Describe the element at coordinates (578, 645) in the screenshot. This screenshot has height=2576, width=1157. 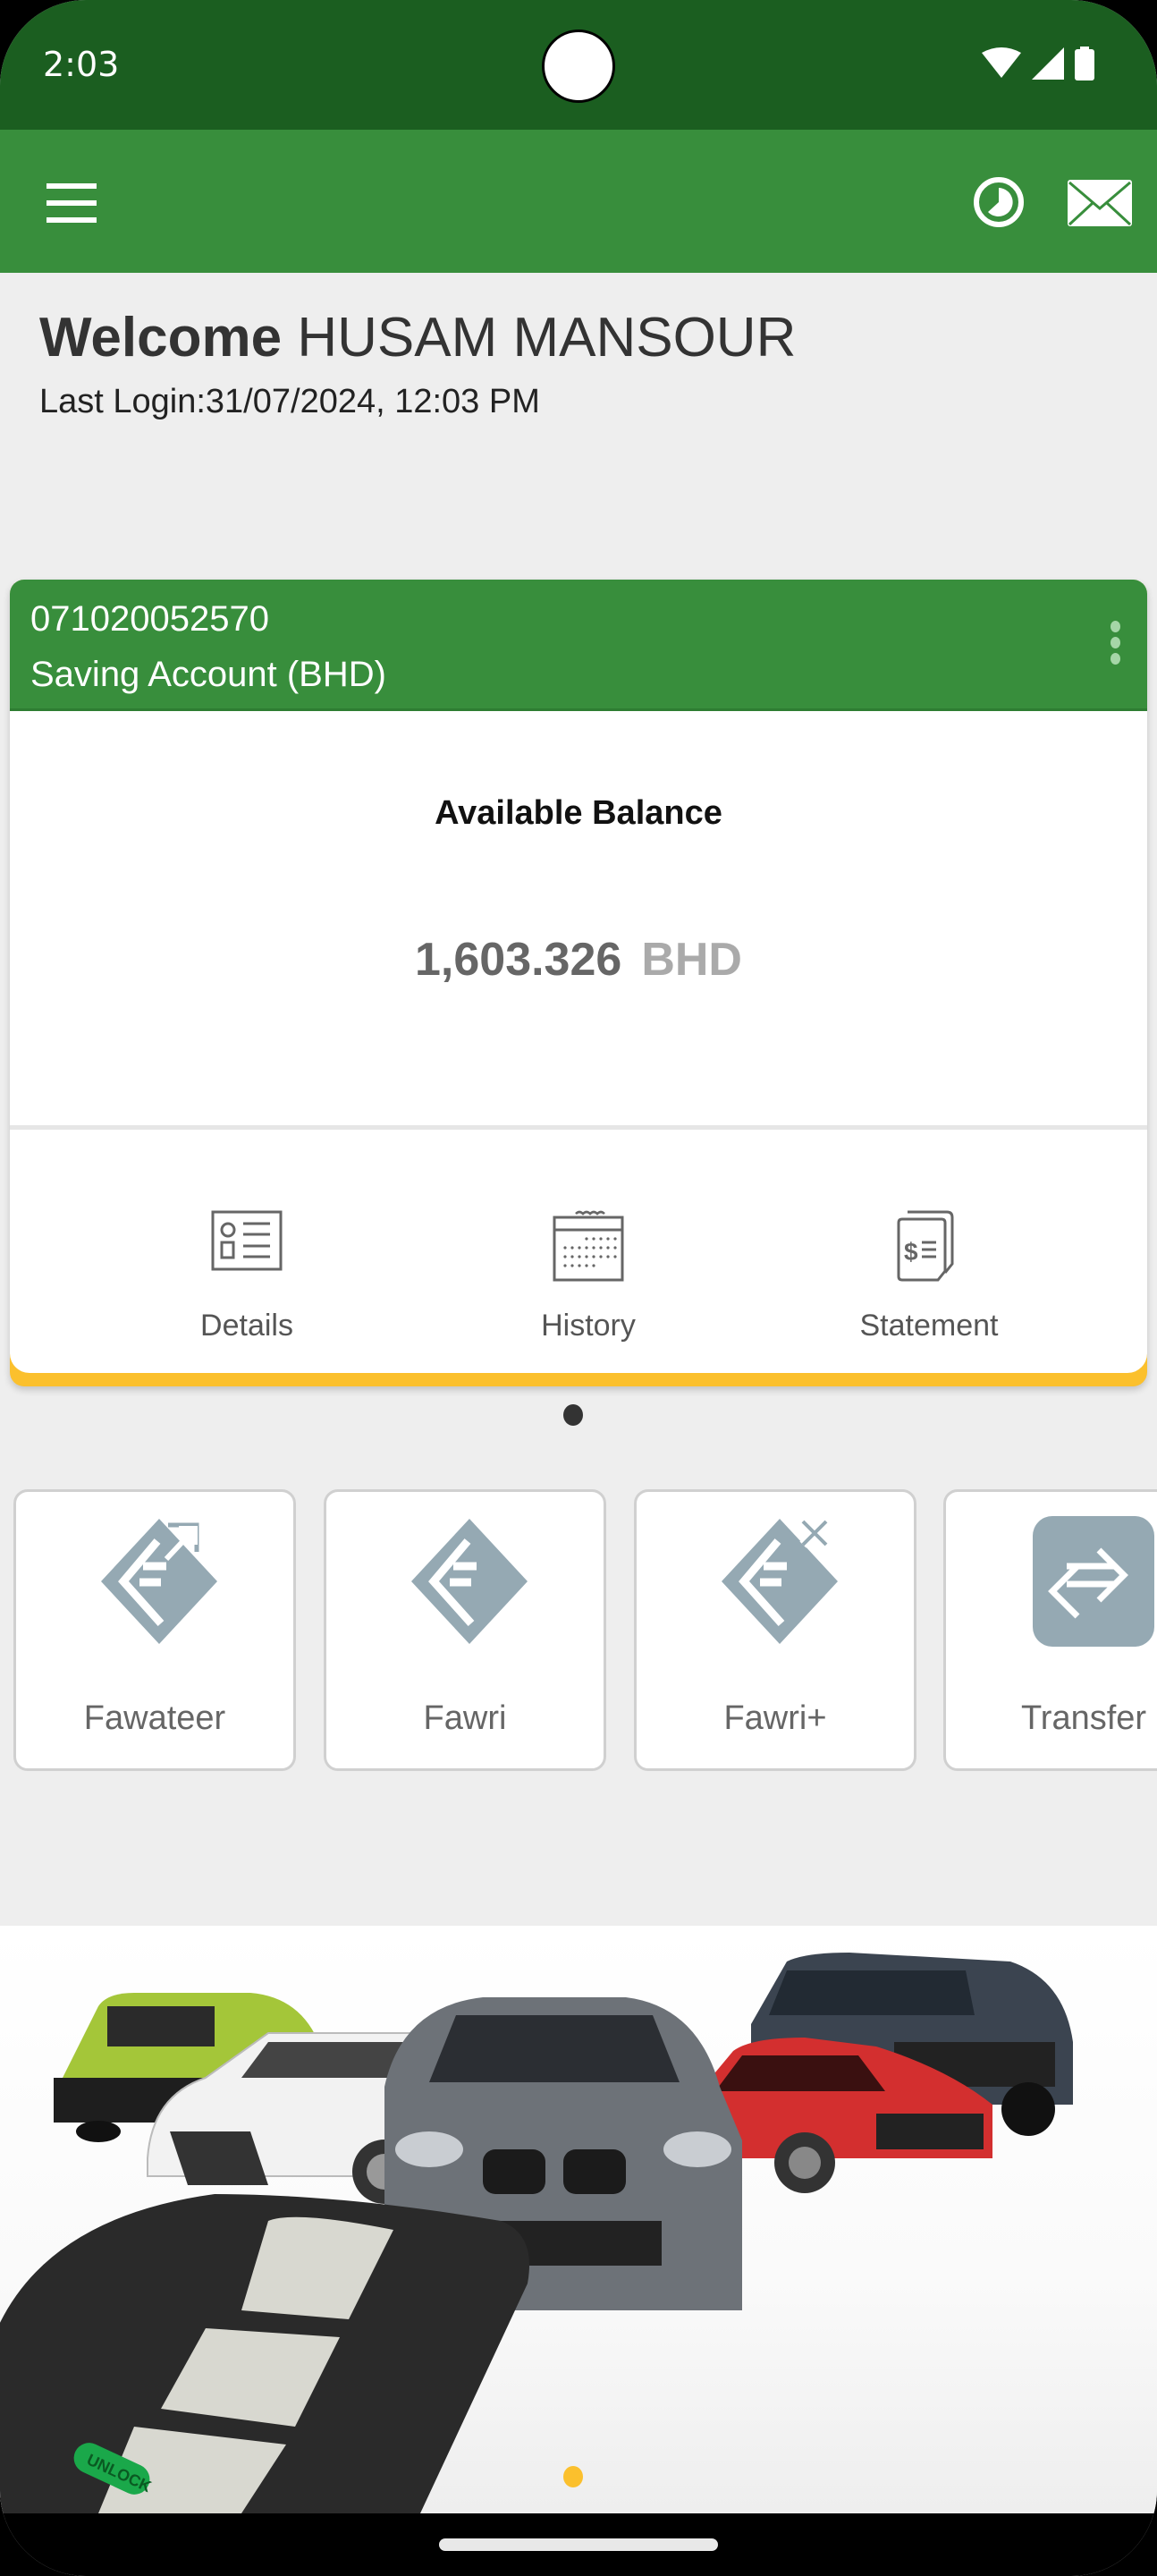
I see `account-card-header: 071020052570 Saving Account (BHD)` at that location.